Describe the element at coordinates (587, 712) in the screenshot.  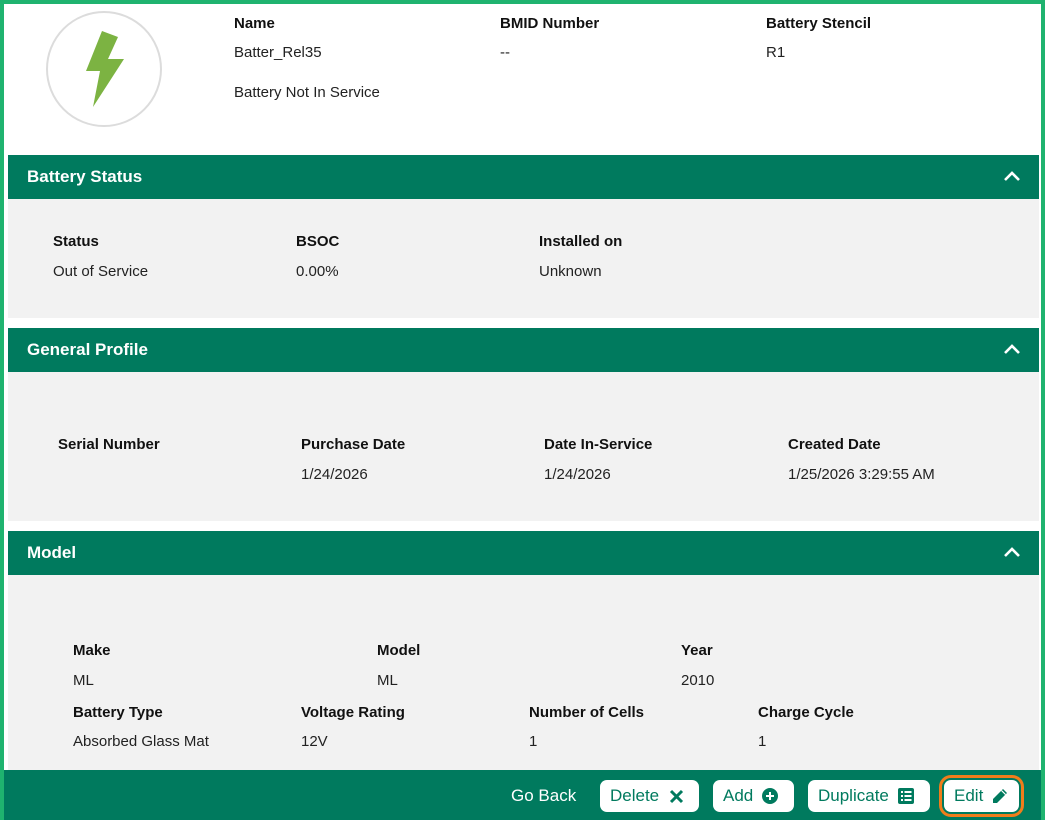
I see `number-of-cells-label: Number of Cells` at that location.